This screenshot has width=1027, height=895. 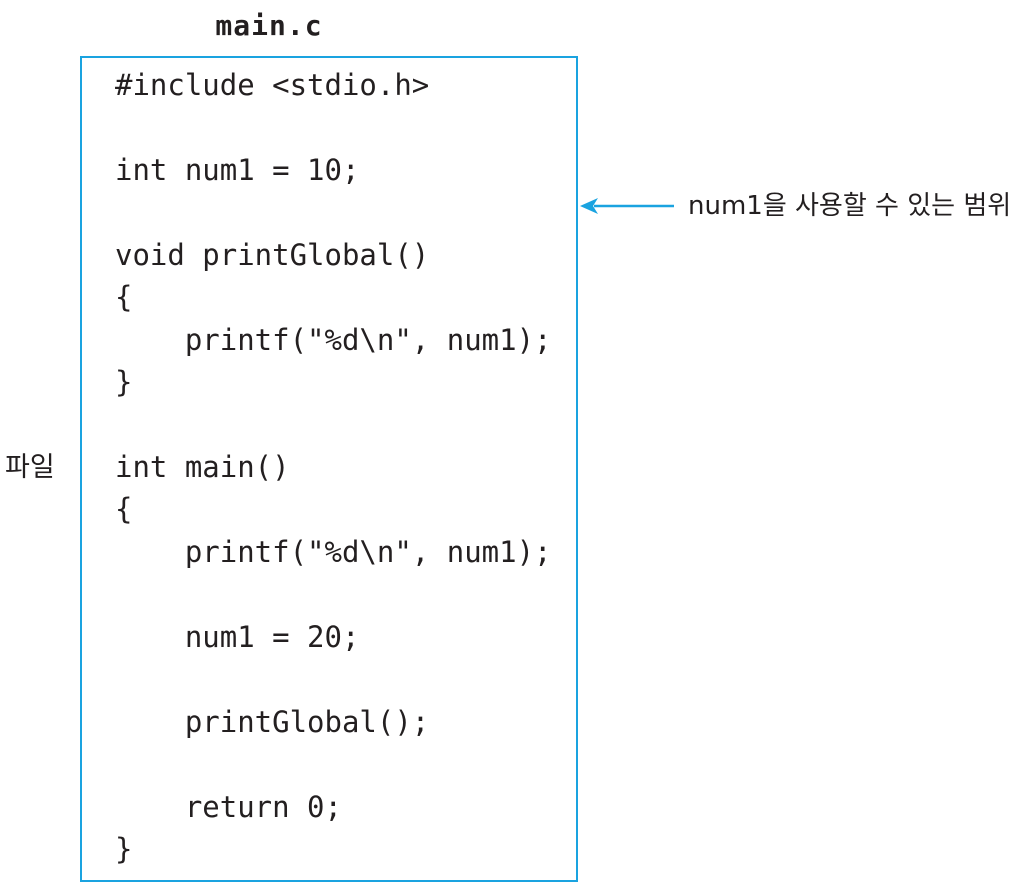 I want to click on code-line-assign: num1 = 20;, so click(x=237, y=637).